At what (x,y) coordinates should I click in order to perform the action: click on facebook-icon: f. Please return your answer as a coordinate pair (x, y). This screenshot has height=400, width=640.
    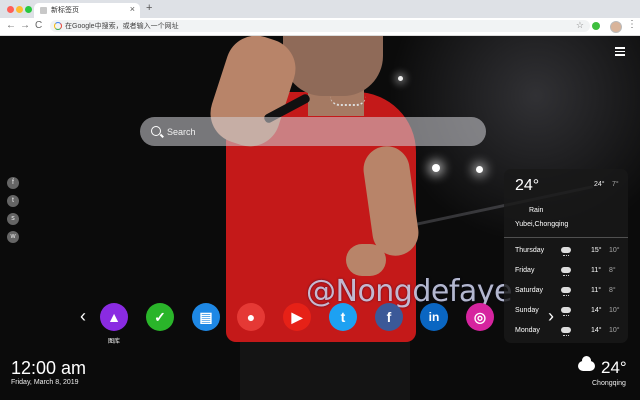
    Looking at the image, I should click on (13, 183).